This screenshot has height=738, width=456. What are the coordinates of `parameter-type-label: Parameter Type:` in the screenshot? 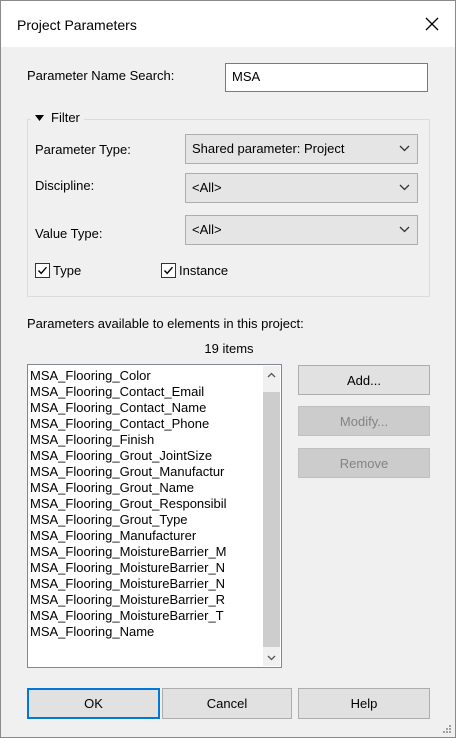 It's located at (83, 149).